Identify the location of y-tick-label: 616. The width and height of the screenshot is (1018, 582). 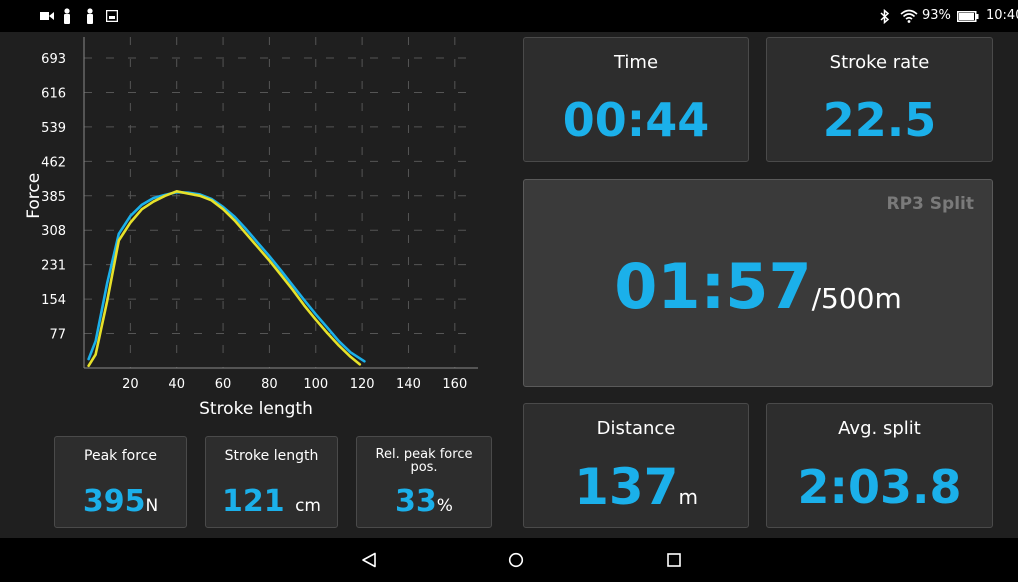
(53, 93).